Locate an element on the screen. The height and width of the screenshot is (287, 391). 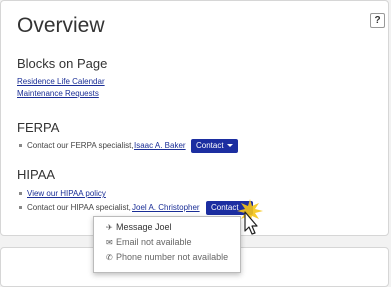
ferpa-heading: FERPA is located at coordinates (38, 127).